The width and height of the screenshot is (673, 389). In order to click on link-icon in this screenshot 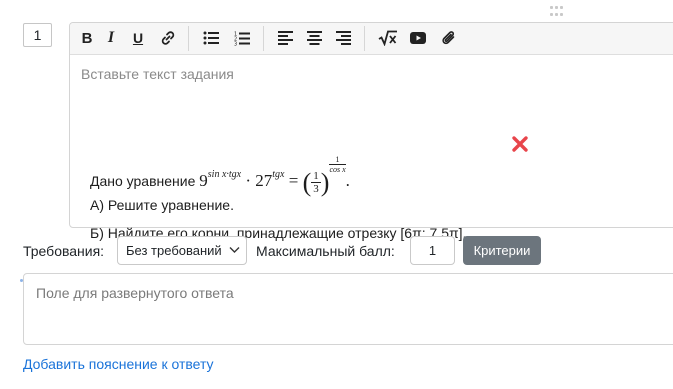, I will do `click(168, 38)`.